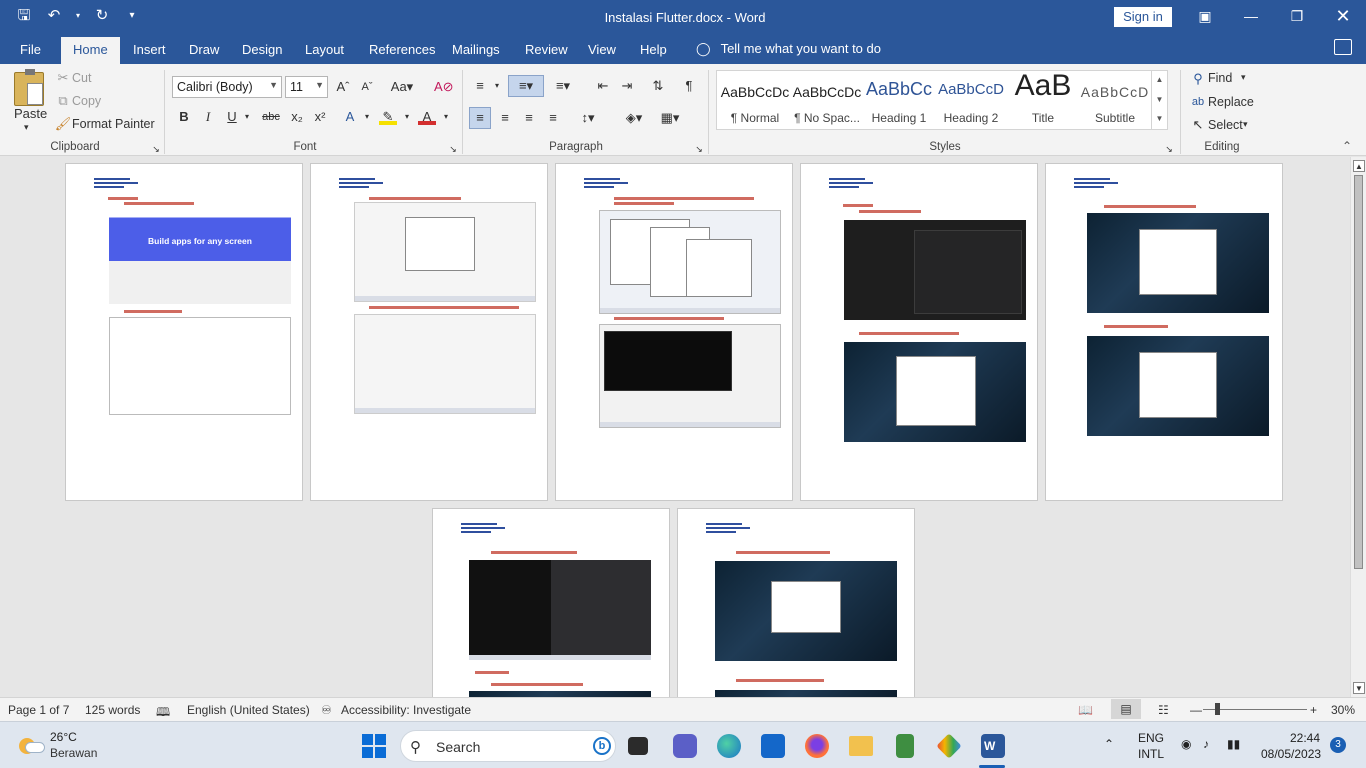  Describe the element at coordinates (156, 149) in the screenshot. I see `clipboard-launcher-icon: ↘` at that location.